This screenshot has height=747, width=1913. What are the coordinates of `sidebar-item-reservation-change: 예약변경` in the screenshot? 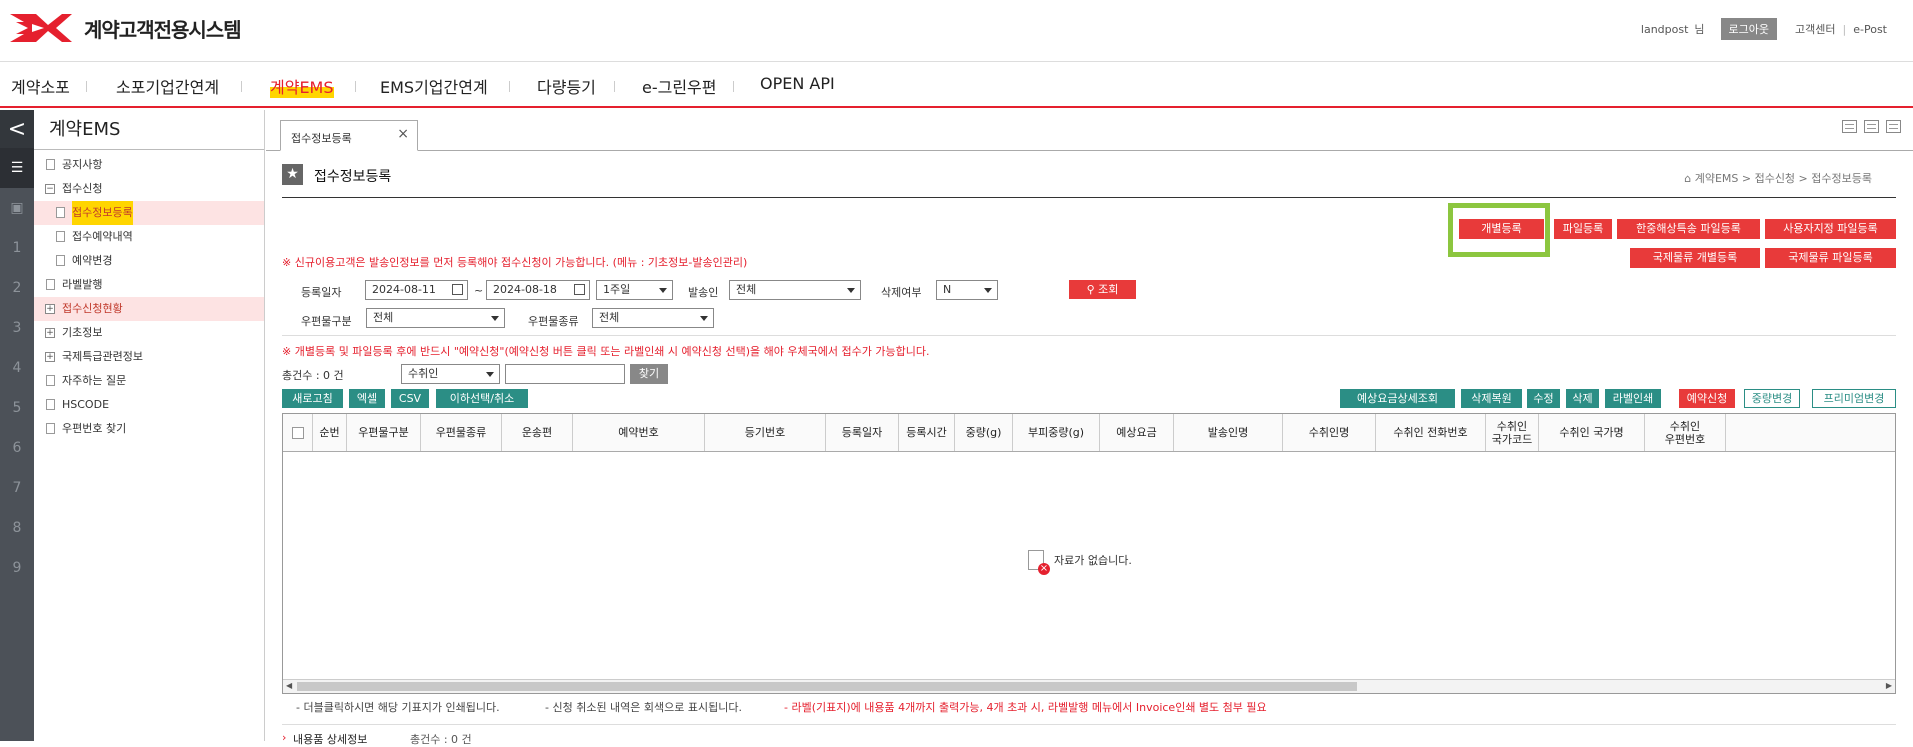 It's located at (149, 261).